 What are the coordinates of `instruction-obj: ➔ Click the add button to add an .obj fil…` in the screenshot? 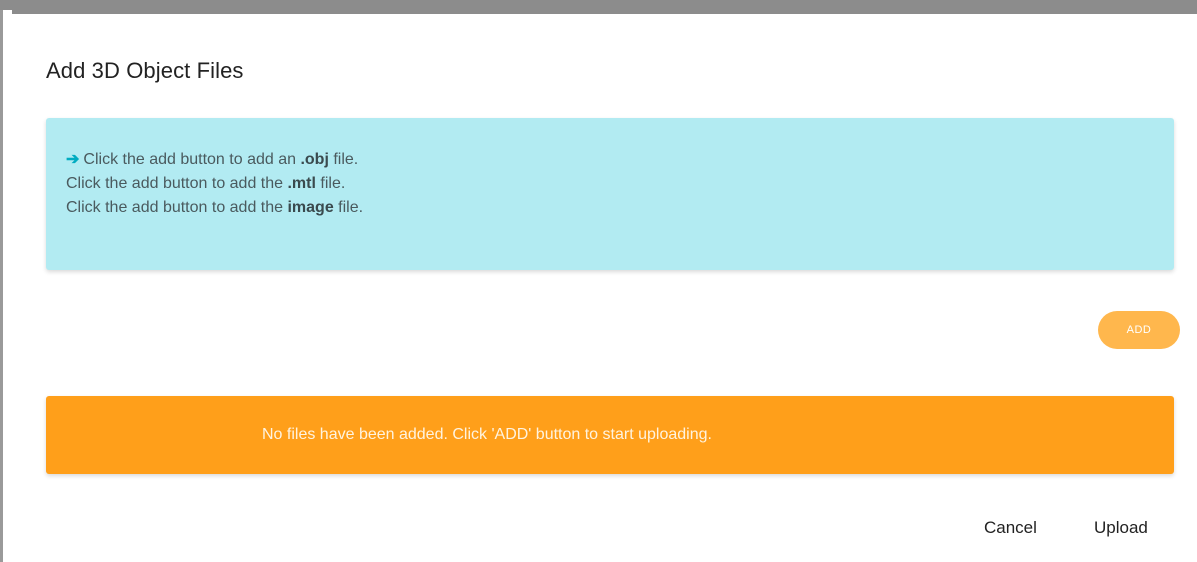 It's located at (214, 160).